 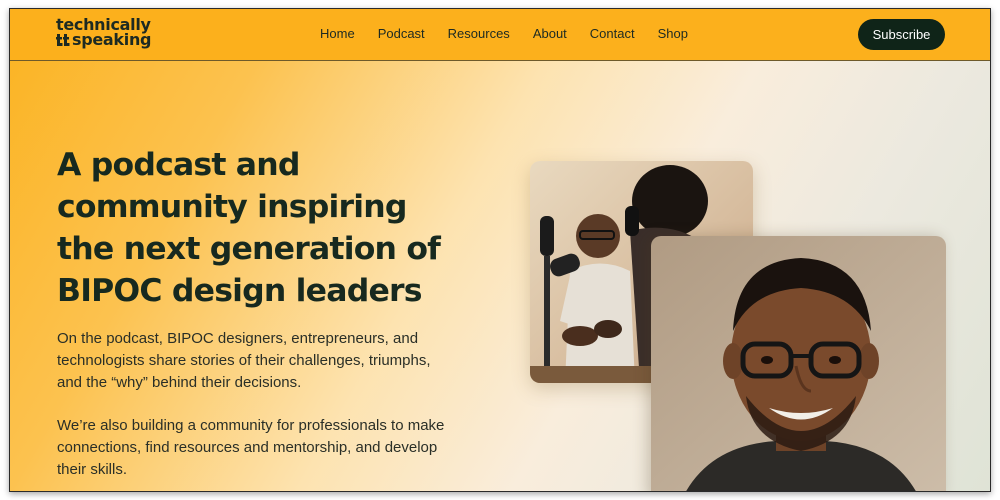 What do you see at coordinates (673, 33) in the screenshot?
I see `nav-shop-link: Shop` at bounding box center [673, 33].